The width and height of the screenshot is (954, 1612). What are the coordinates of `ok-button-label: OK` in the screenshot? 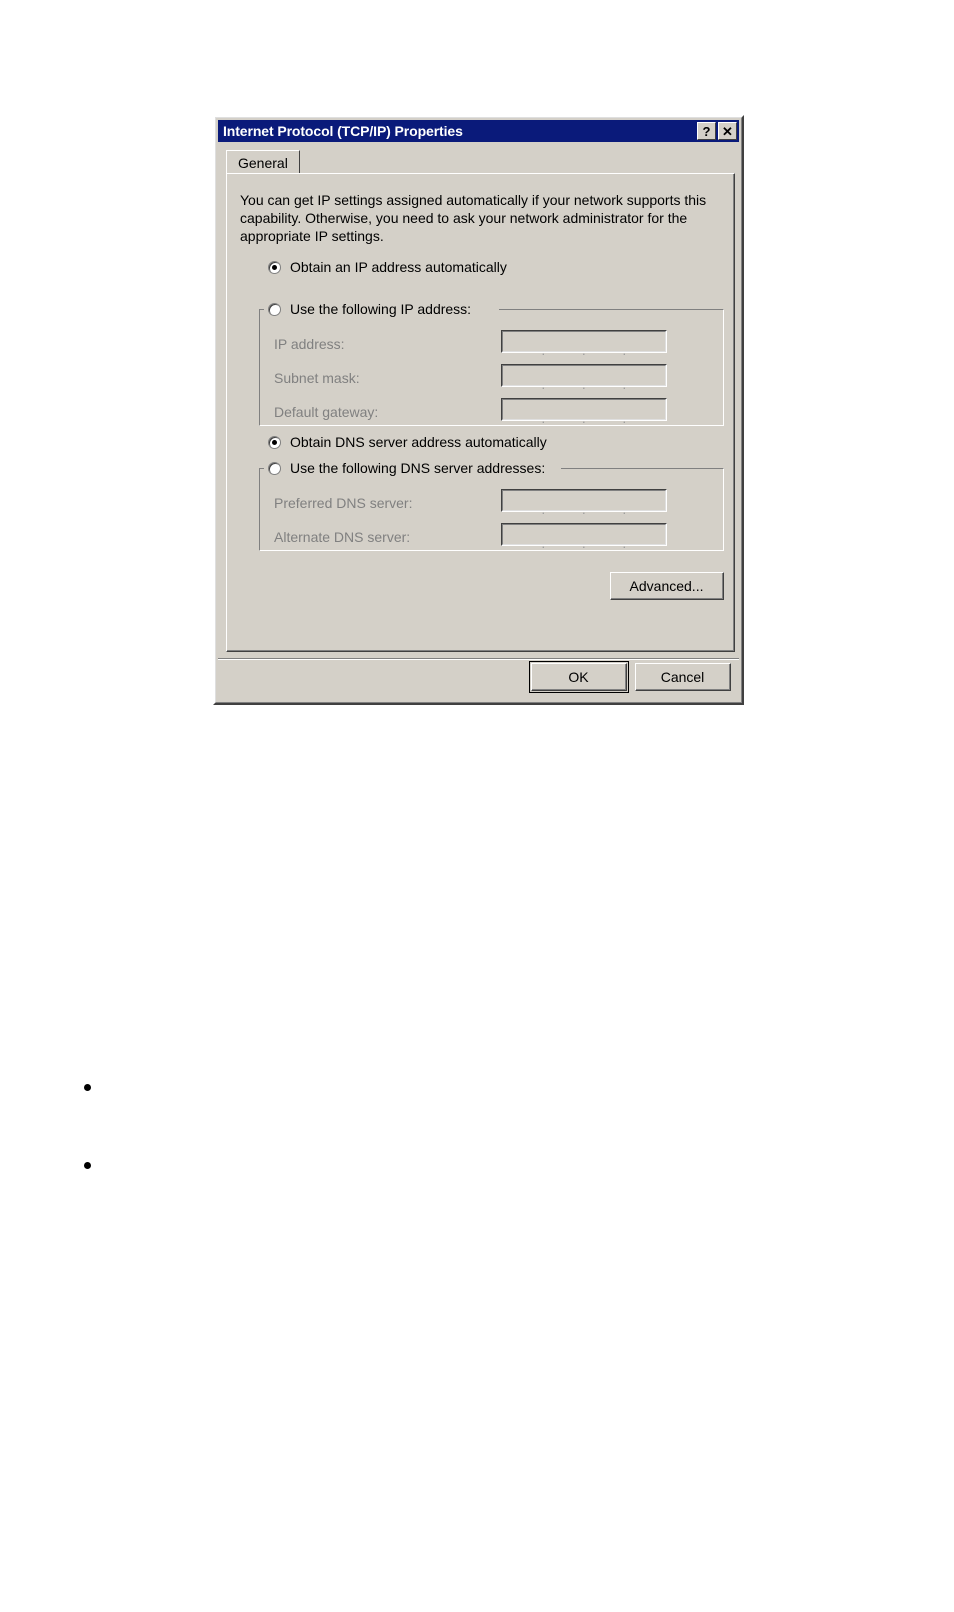 It's located at (578, 676).